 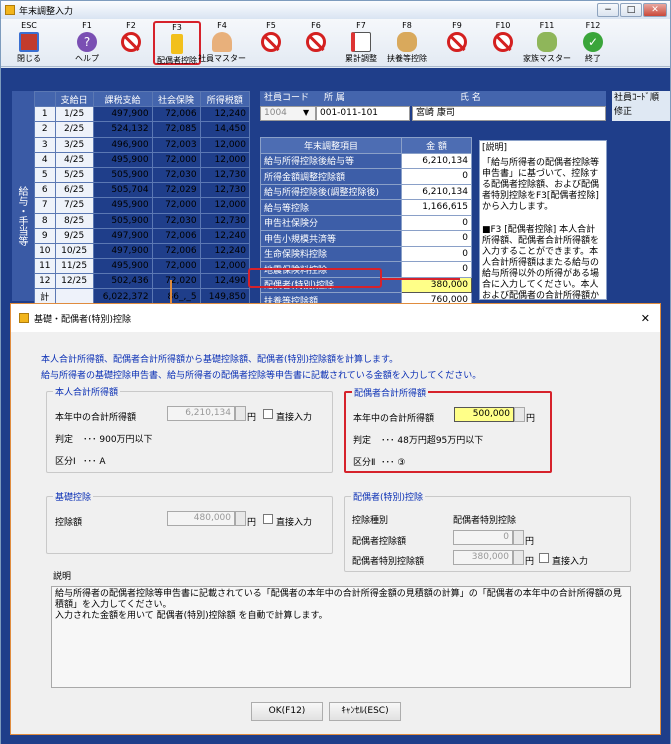 What do you see at coordinates (46, 11) in the screenshot?
I see `window-title: 年末調整入力` at bounding box center [46, 11].